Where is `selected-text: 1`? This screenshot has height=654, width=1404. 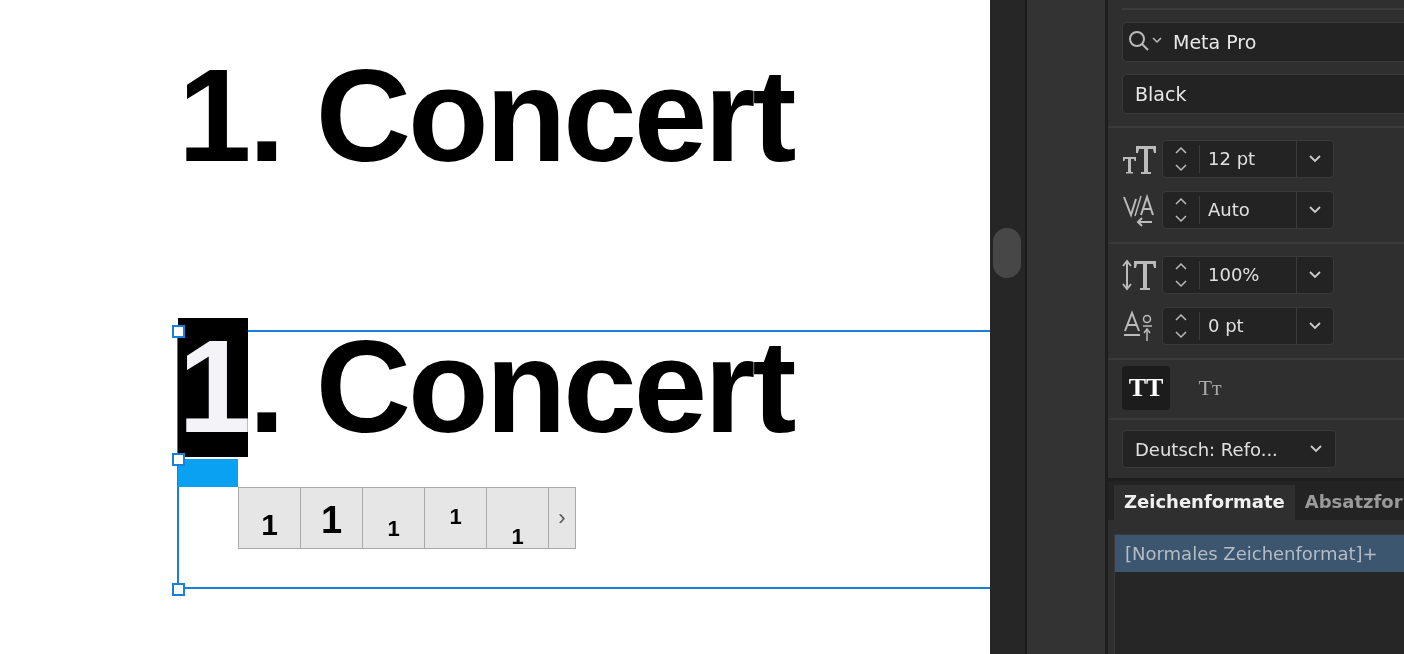
selected-text: 1 is located at coordinates (213, 387).